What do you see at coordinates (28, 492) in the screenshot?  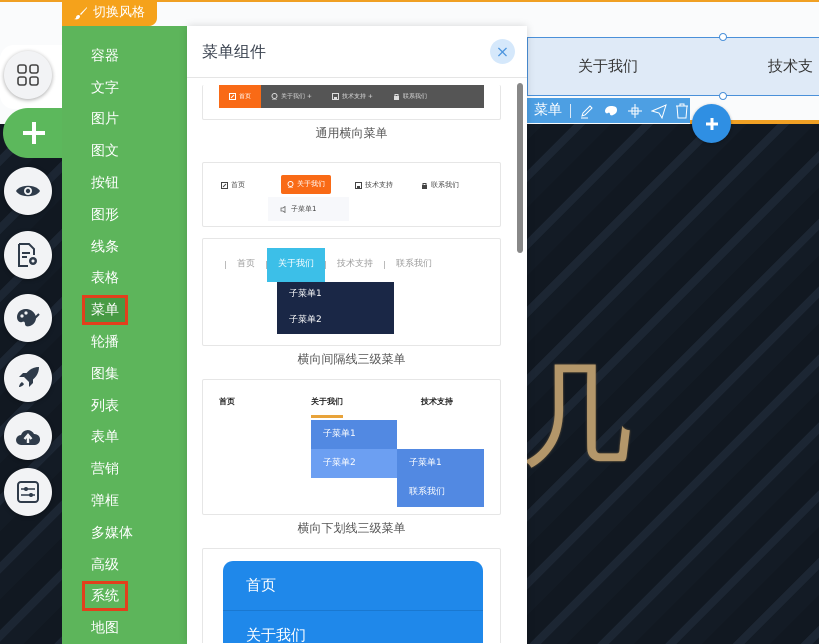 I see `sliders-icon` at bounding box center [28, 492].